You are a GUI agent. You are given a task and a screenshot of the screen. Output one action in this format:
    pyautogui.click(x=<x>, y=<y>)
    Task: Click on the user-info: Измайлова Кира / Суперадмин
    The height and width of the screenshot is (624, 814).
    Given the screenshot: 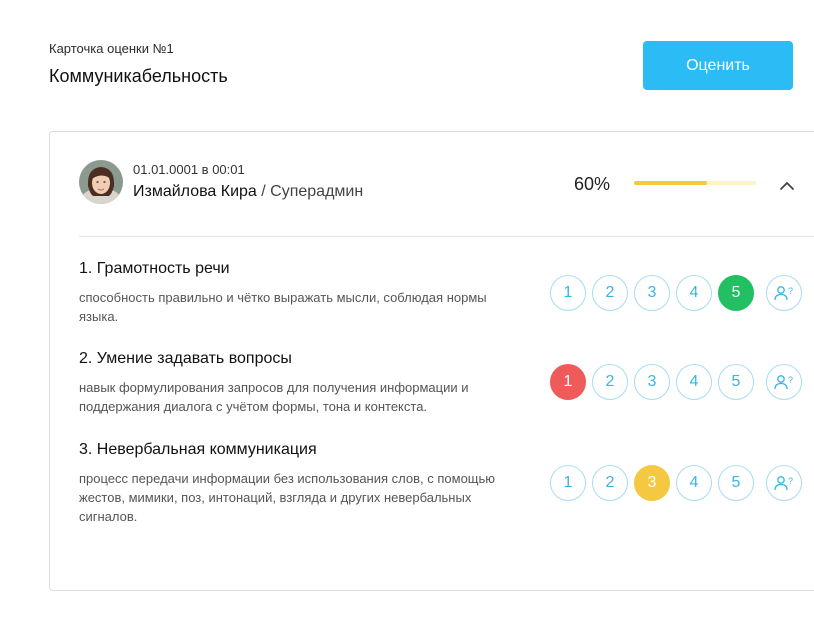 What is the action you would take?
    pyautogui.click(x=248, y=192)
    